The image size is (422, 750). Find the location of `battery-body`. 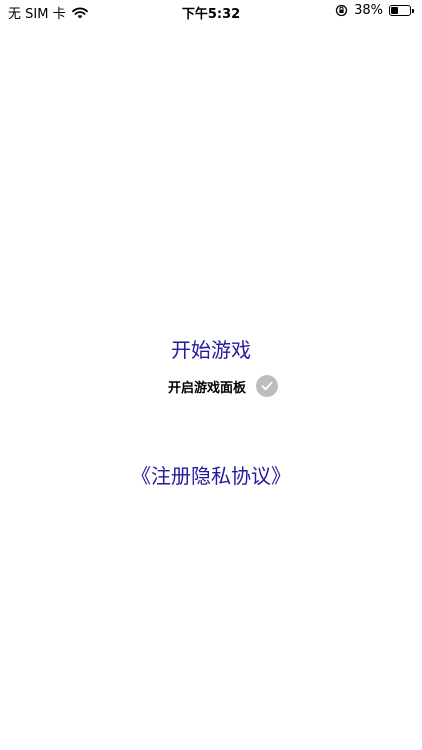

battery-body is located at coordinates (400, 10).